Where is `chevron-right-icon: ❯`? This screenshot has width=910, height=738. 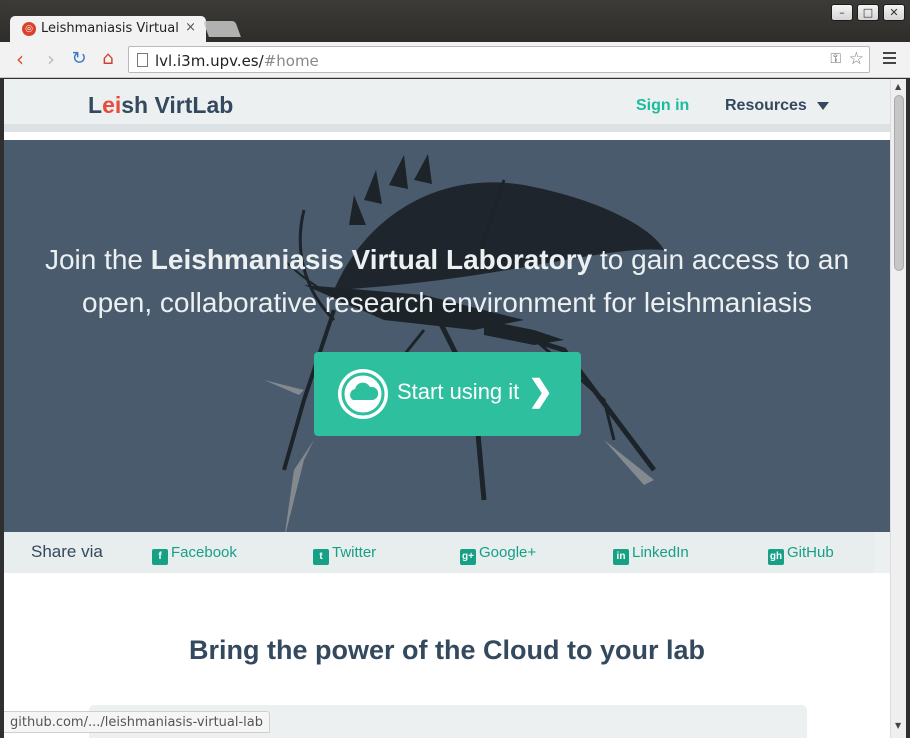
chevron-right-icon: ❯ is located at coordinates (541, 391).